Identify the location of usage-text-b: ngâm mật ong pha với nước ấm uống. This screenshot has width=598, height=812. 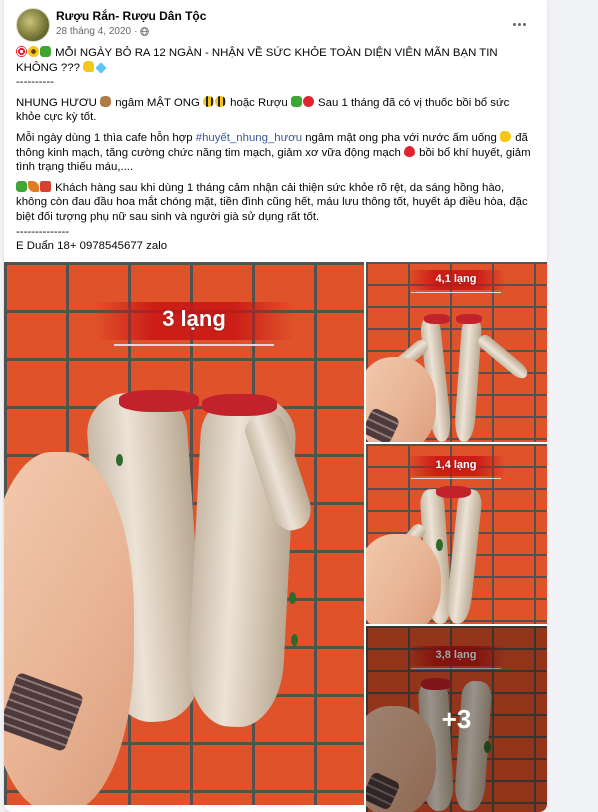
(401, 137).